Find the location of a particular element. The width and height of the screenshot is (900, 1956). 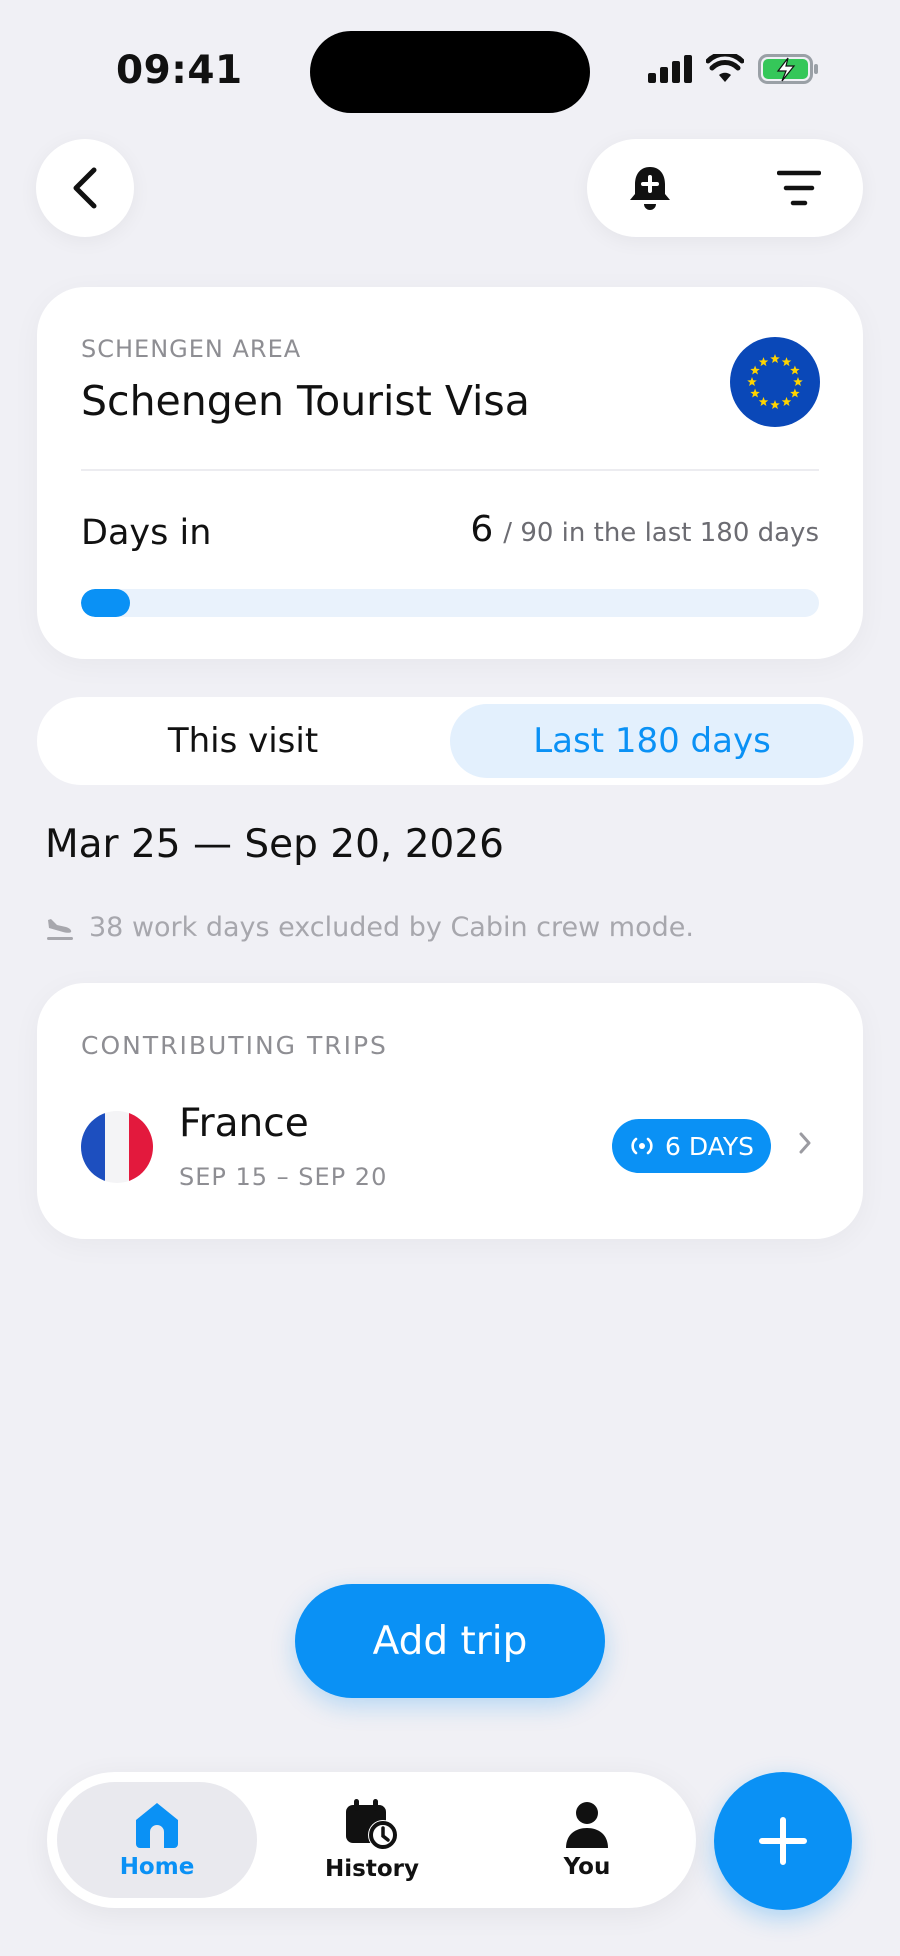

trip-days-badge: 6 DAYS is located at coordinates (691, 1146).